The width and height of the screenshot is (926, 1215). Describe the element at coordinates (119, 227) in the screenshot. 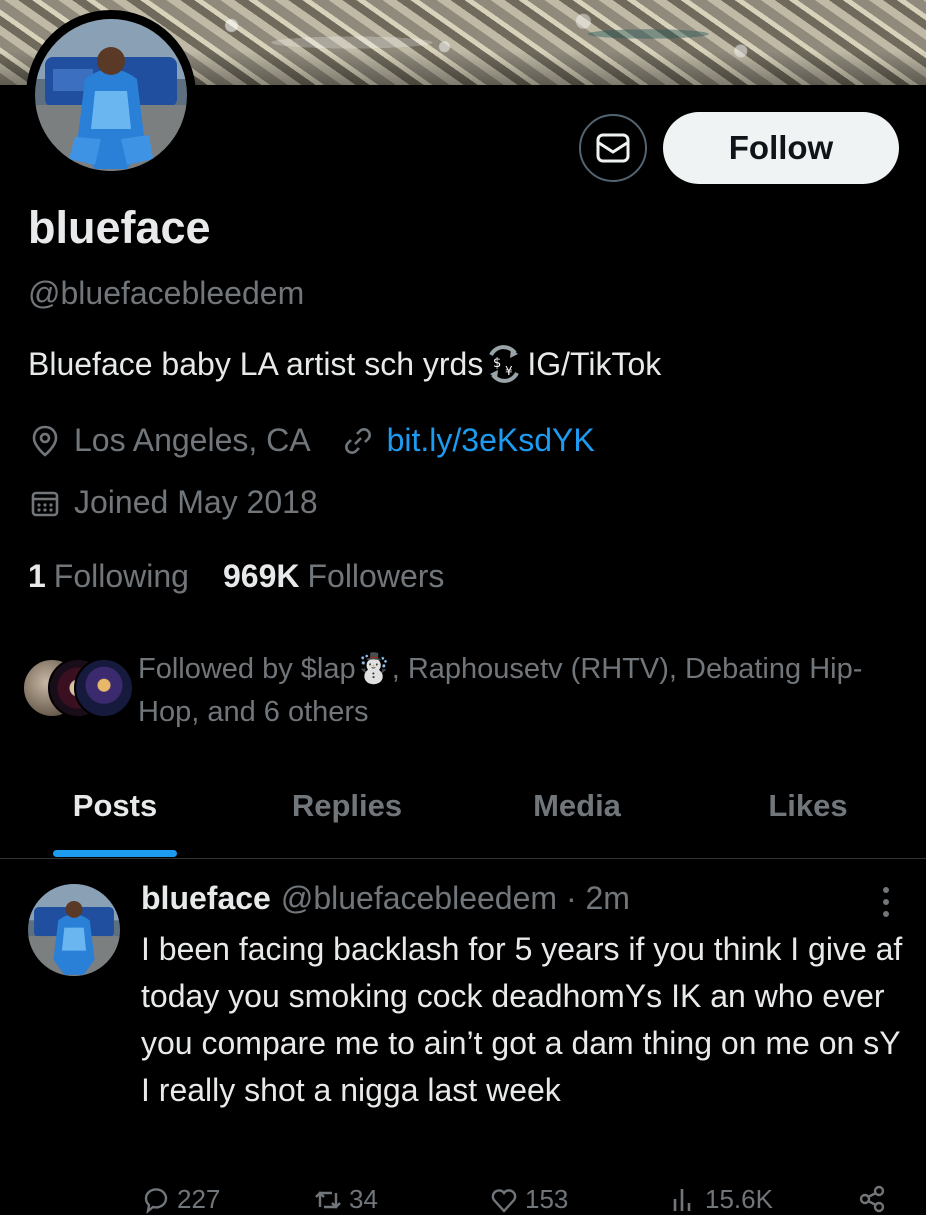

I see `display-name: blueface` at that location.